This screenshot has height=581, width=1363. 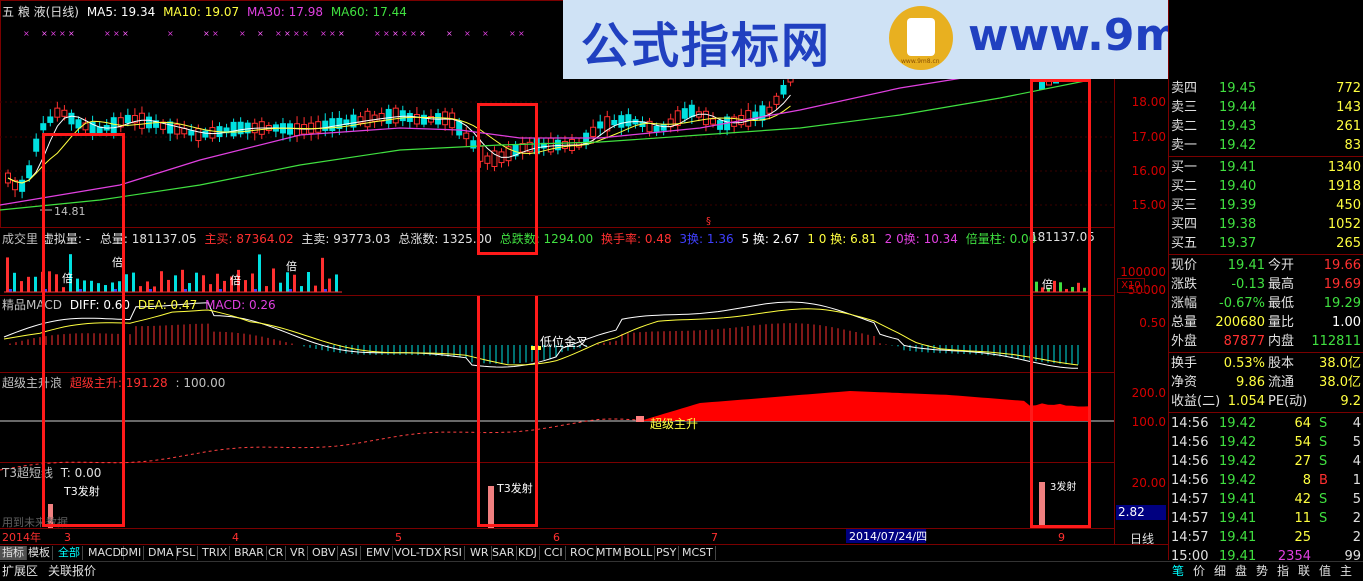 What do you see at coordinates (1178, 571) in the screenshot?
I see `quote-tab: 笔` at bounding box center [1178, 571].